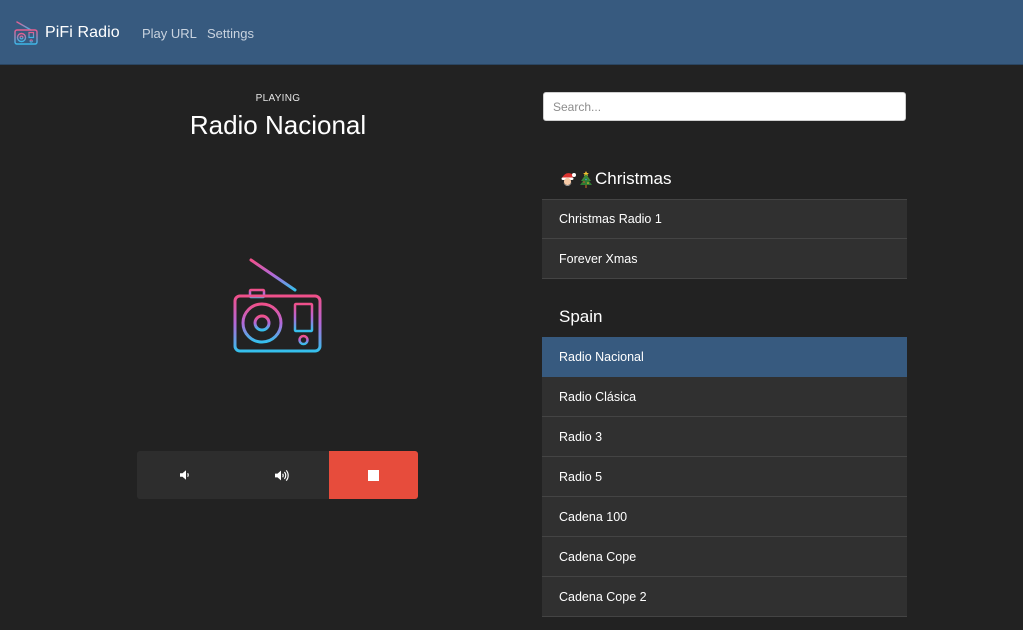 This screenshot has width=1023, height=630. I want to click on station-item: Cadena 100, so click(724, 517).